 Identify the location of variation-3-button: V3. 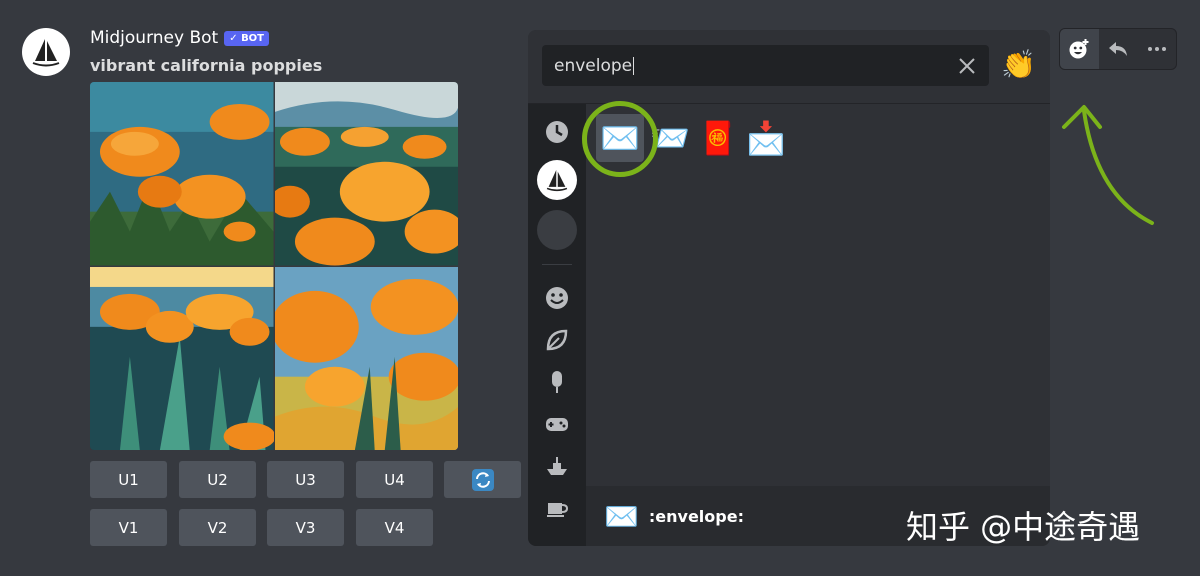
(305, 527).